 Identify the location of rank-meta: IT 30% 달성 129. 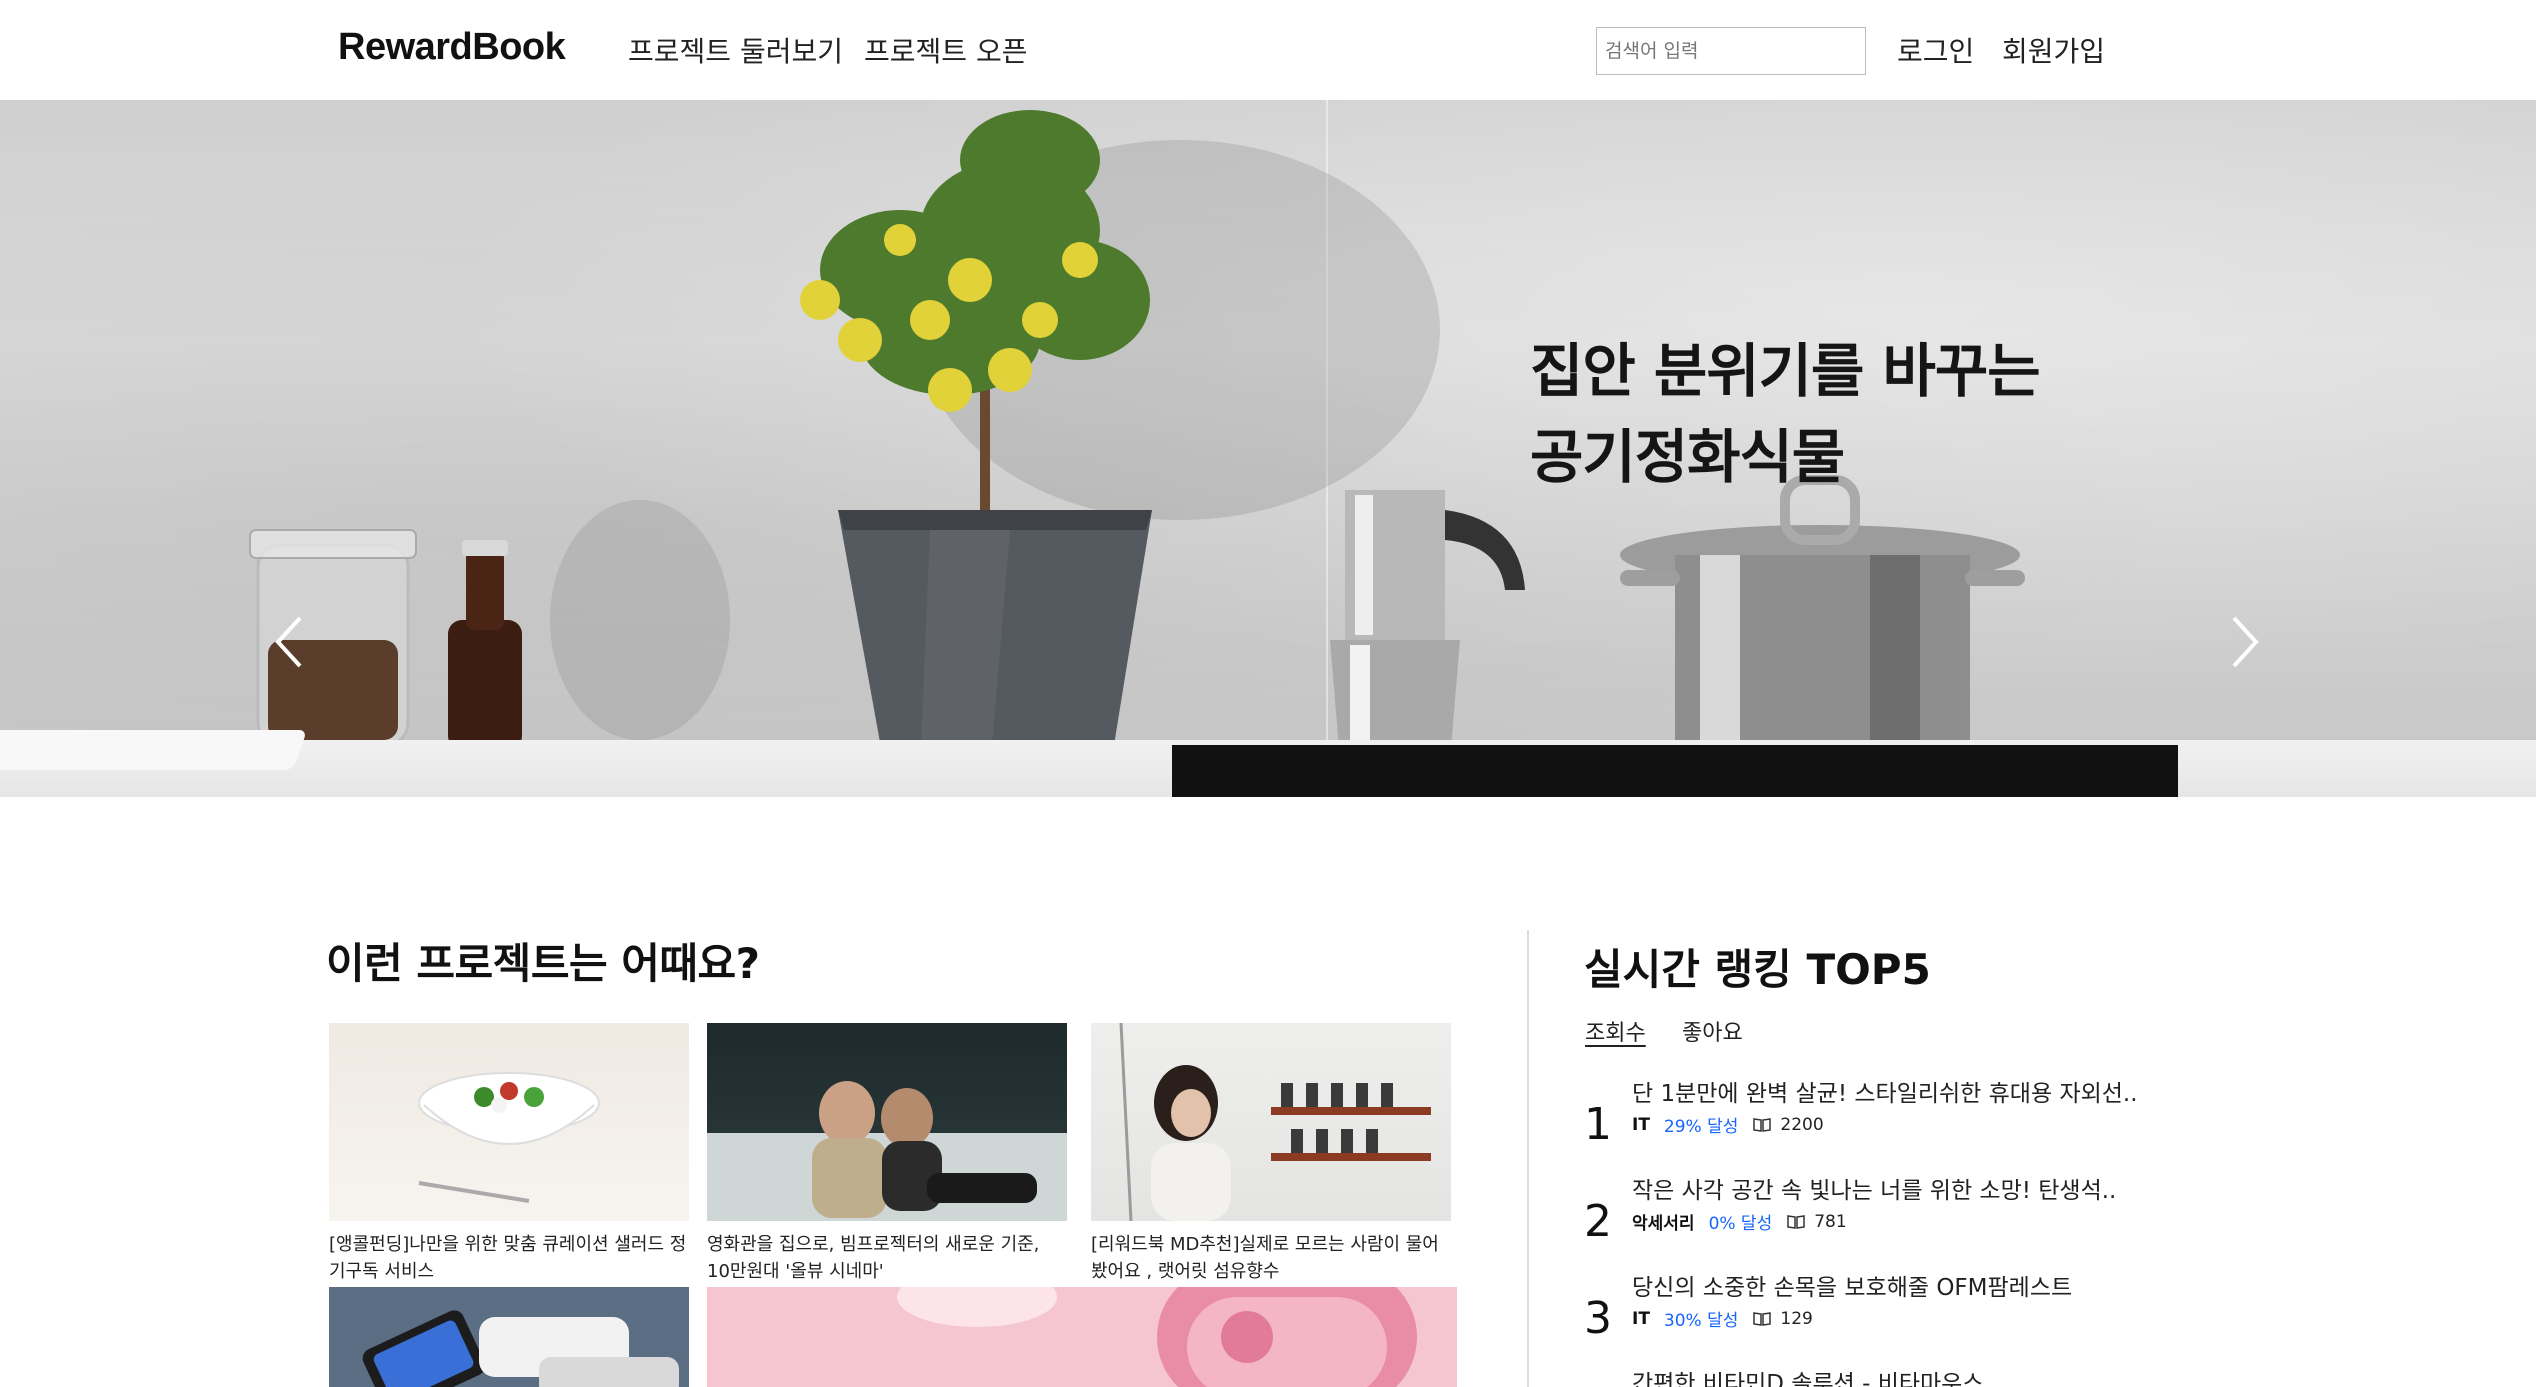
(1722, 1319).